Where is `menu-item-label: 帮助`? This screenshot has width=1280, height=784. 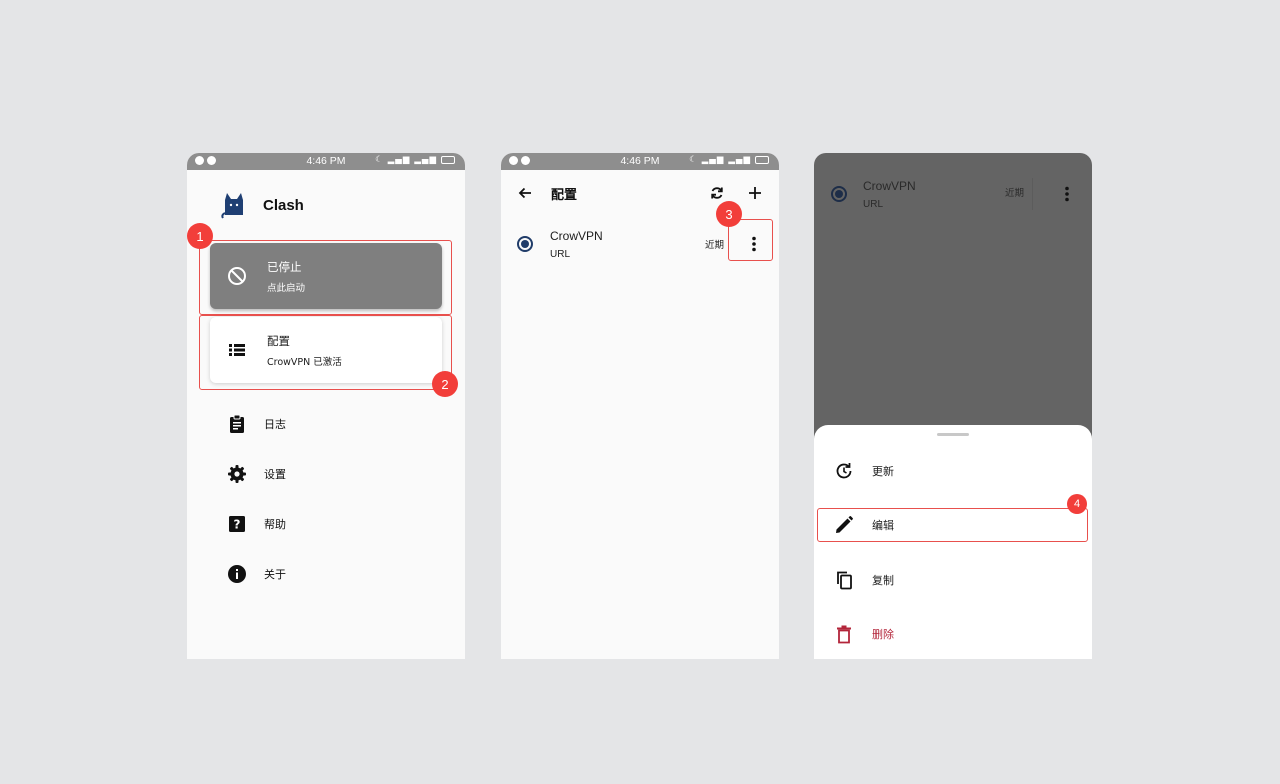
menu-item-label: 帮助 is located at coordinates (275, 524).